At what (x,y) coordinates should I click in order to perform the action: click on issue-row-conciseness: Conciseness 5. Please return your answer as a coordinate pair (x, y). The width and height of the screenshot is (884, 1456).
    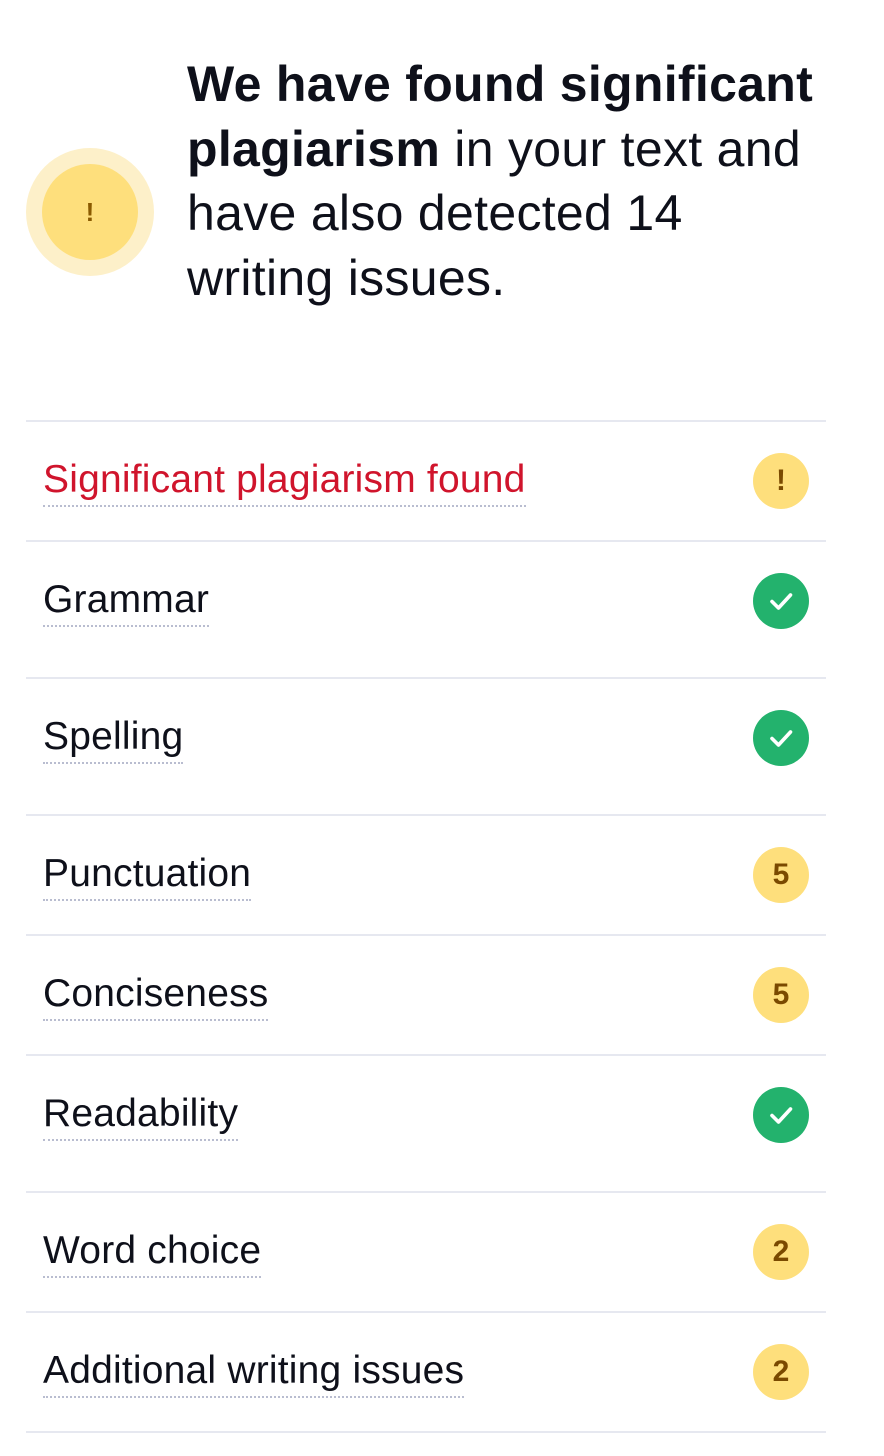
    Looking at the image, I should click on (426, 994).